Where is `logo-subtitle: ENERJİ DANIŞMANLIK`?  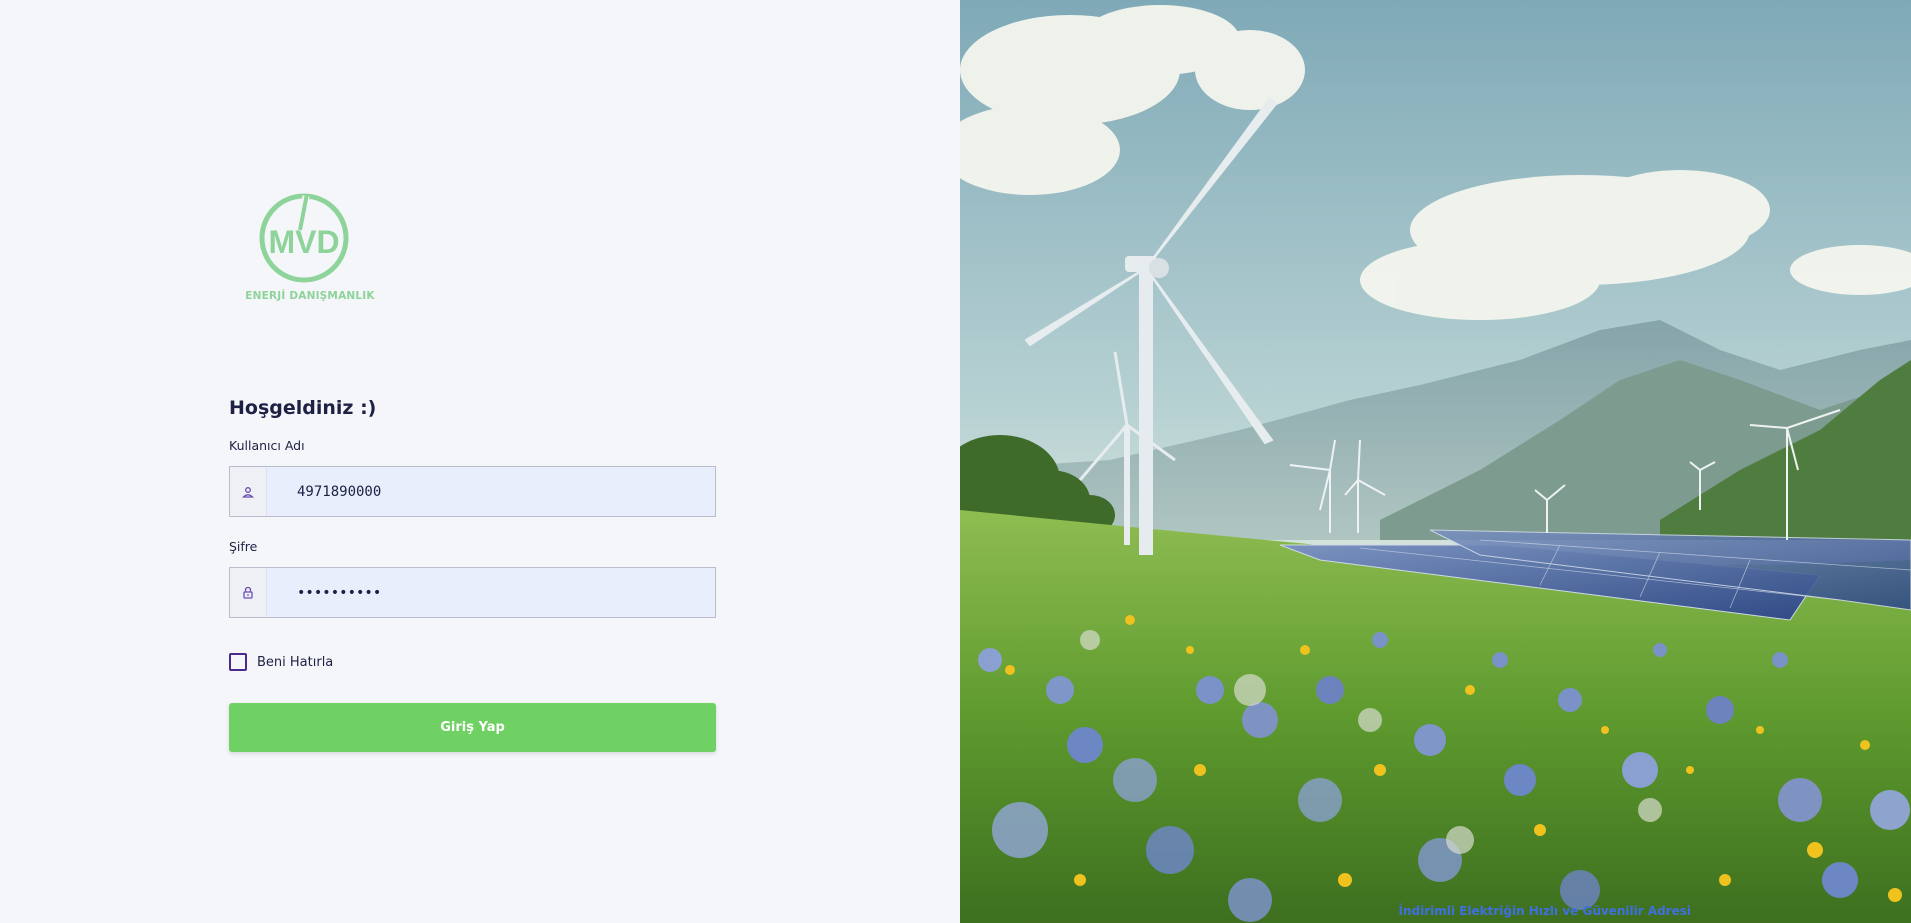 logo-subtitle: ENERJİ DANIŞMANLIK is located at coordinates (310, 296).